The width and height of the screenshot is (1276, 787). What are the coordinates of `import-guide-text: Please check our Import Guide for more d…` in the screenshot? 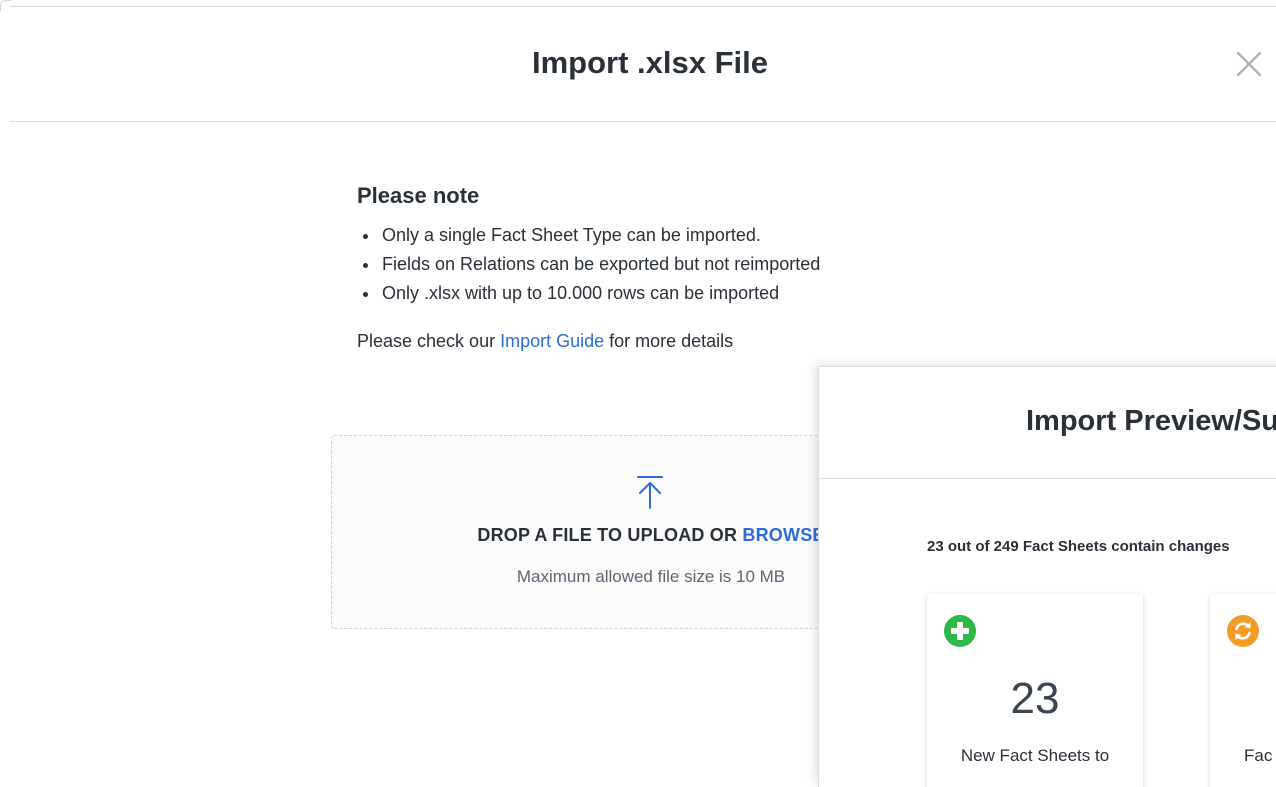 It's located at (717, 341).